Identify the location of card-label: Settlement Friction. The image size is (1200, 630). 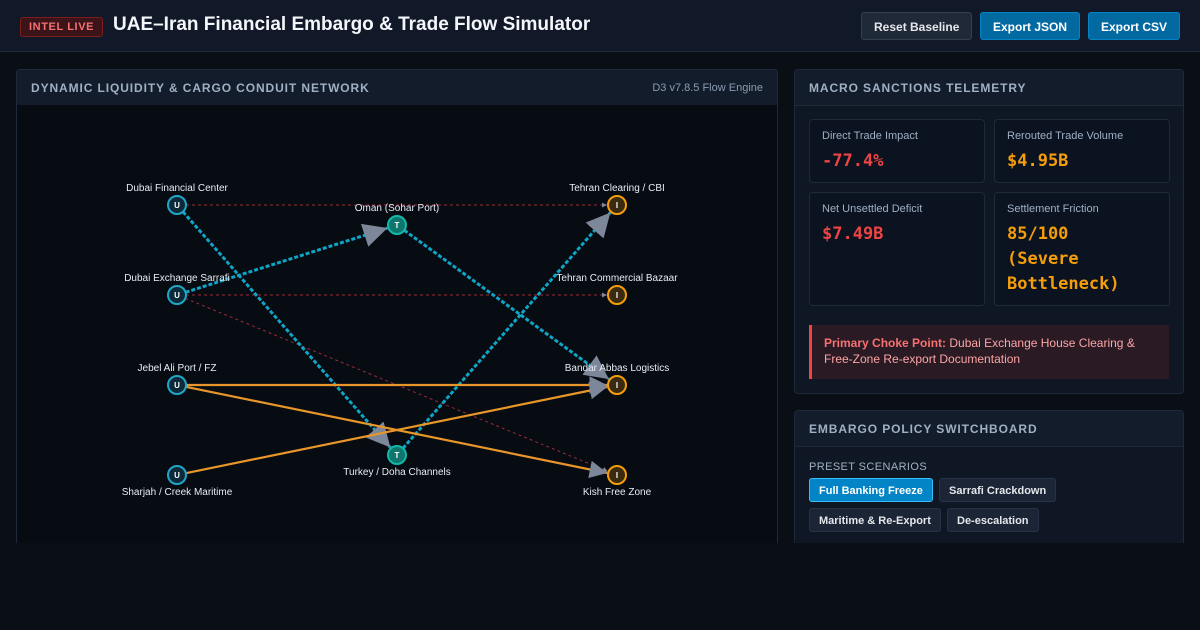
(1053, 209).